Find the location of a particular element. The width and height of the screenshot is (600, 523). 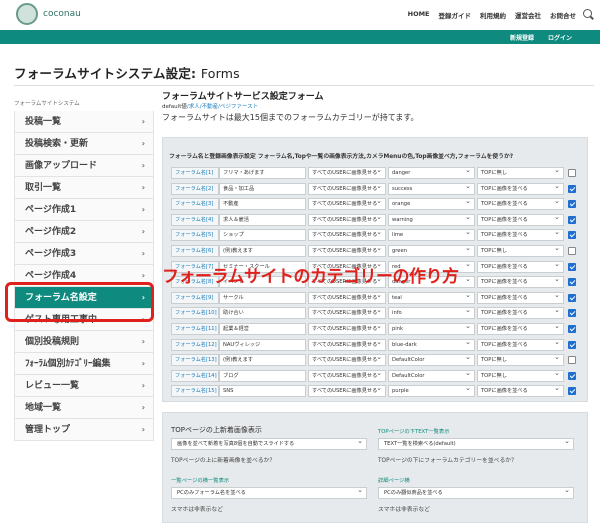

color-select: success is located at coordinates (431, 188).